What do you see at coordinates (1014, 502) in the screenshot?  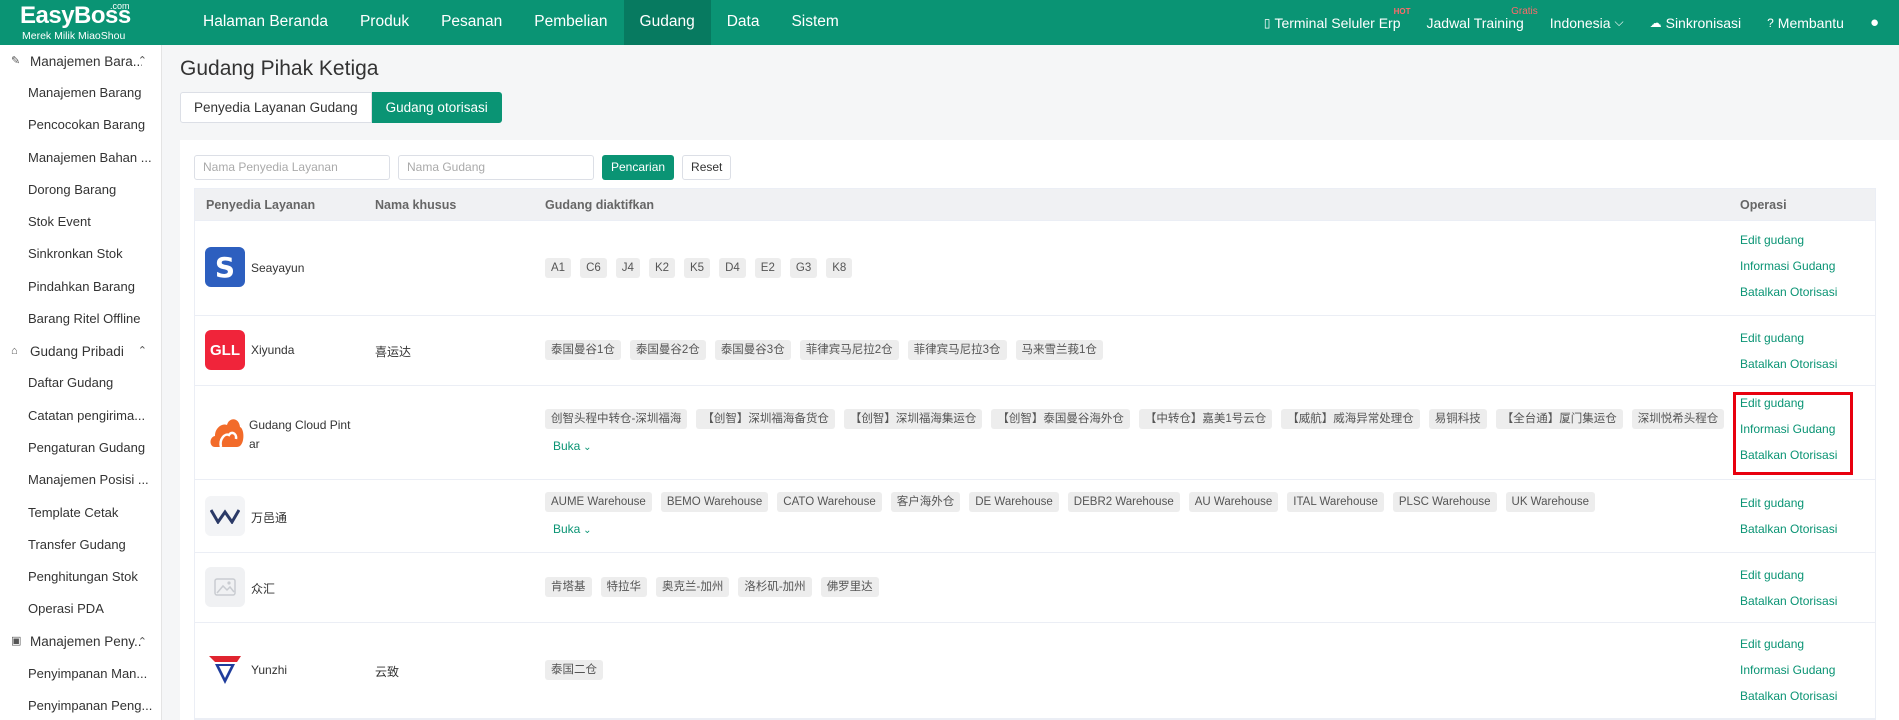 I see `warehouse-tag: DE Warehouse` at bounding box center [1014, 502].